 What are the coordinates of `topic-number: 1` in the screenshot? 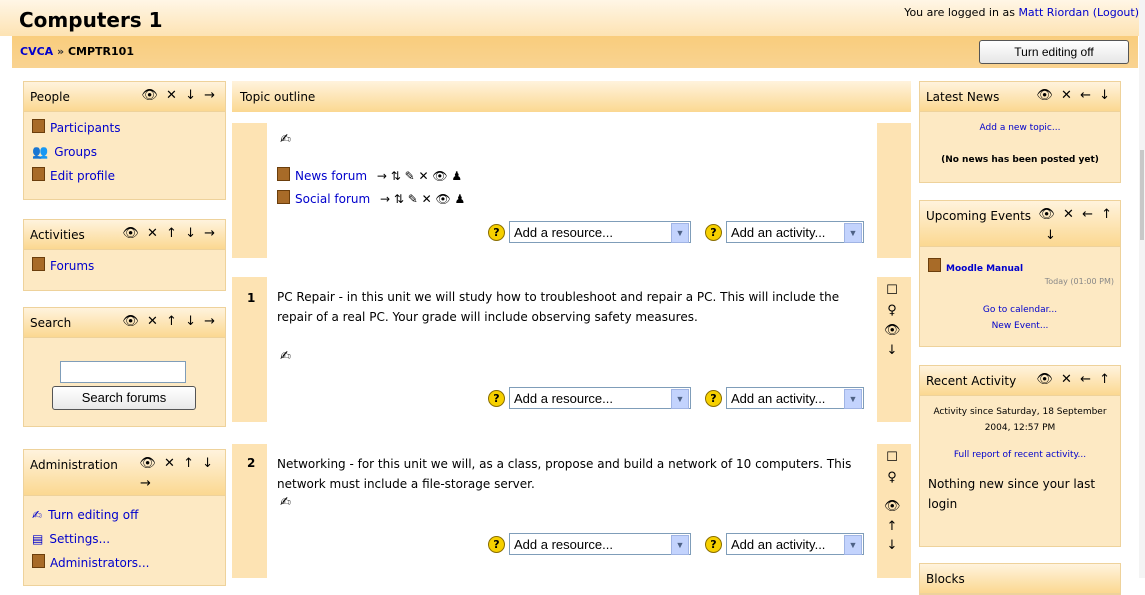 It's located at (251, 298).